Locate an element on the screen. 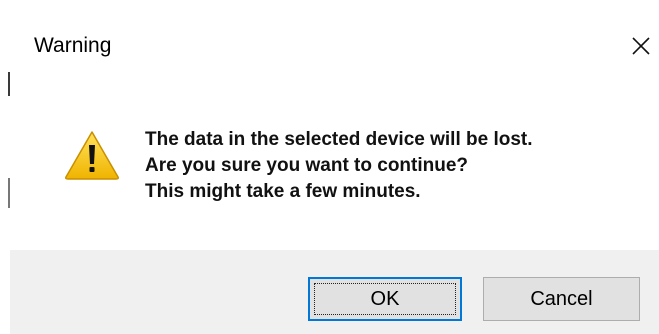  close-icon is located at coordinates (641, 46).